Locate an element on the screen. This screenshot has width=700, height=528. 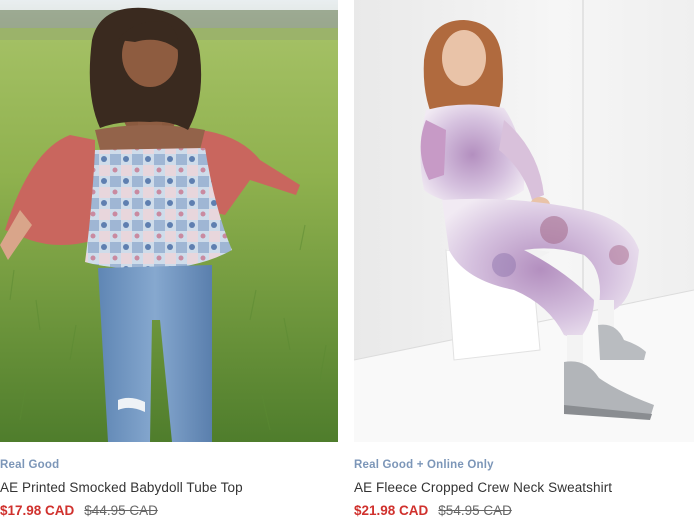
product-tag: Real Good is located at coordinates (30, 465).